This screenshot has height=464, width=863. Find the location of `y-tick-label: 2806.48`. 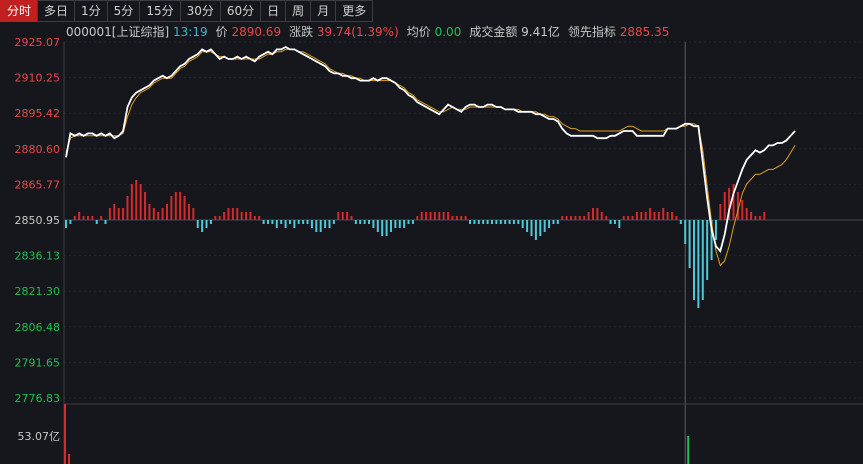

y-tick-label: 2806.48 is located at coordinates (38, 327).